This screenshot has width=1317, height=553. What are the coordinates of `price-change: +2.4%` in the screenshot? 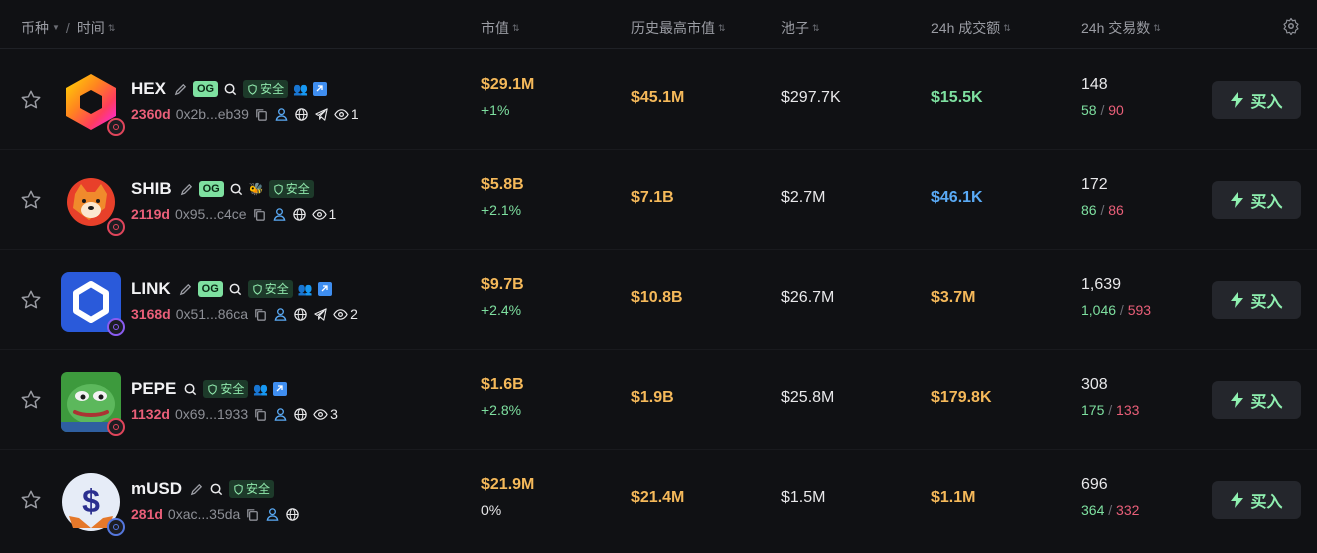 It's located at (501, 310).